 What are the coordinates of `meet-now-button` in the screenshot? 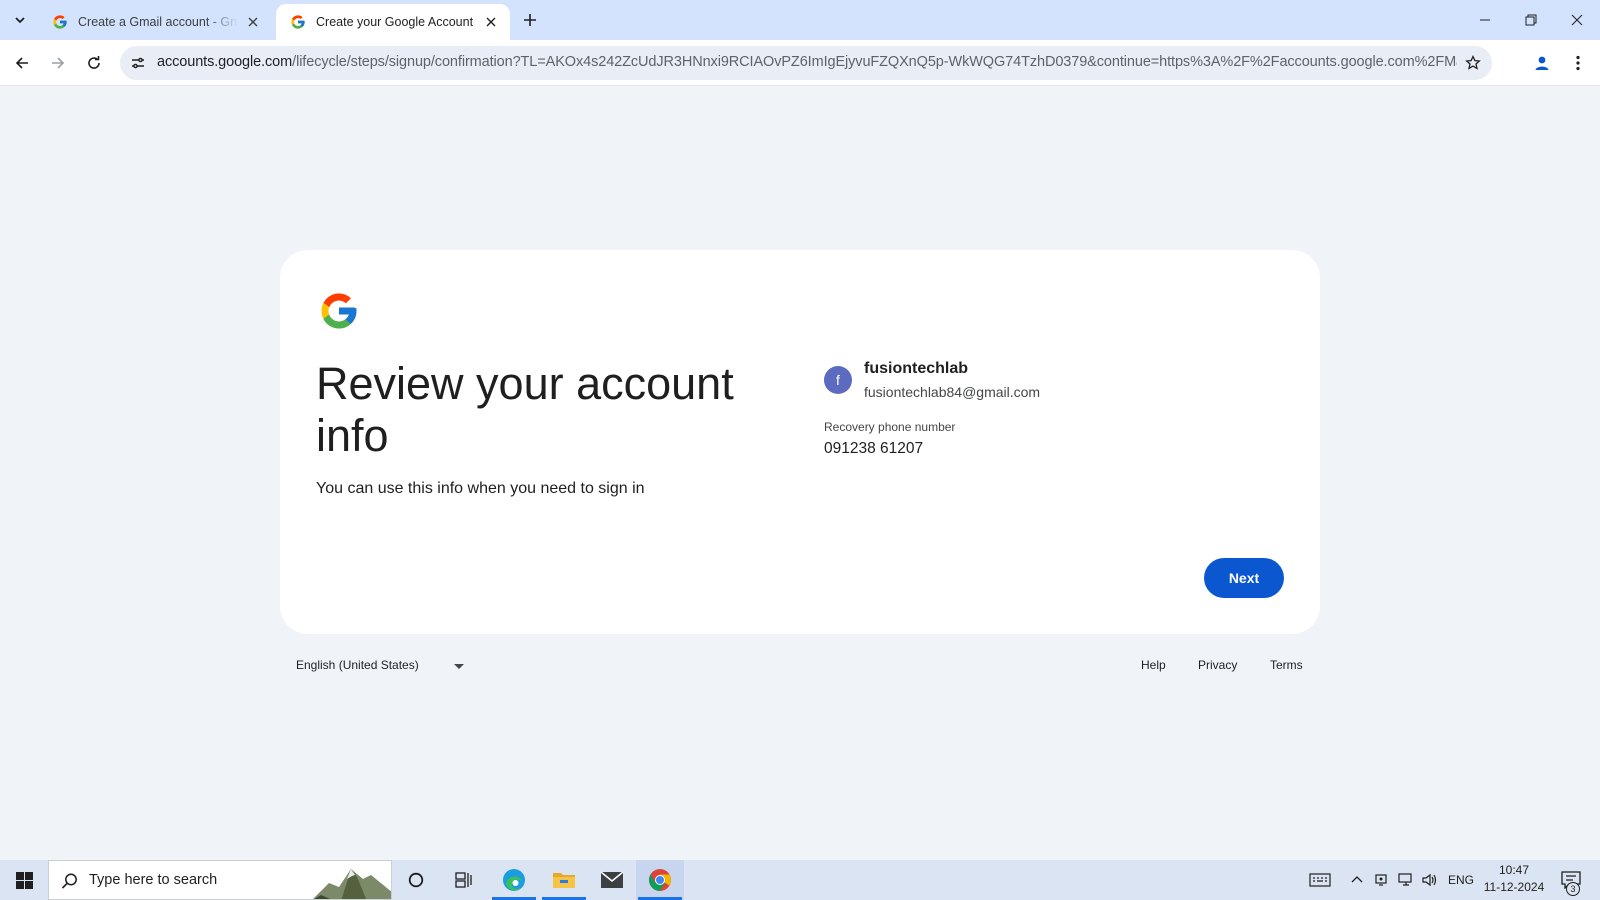 It's located at (1381, 880).